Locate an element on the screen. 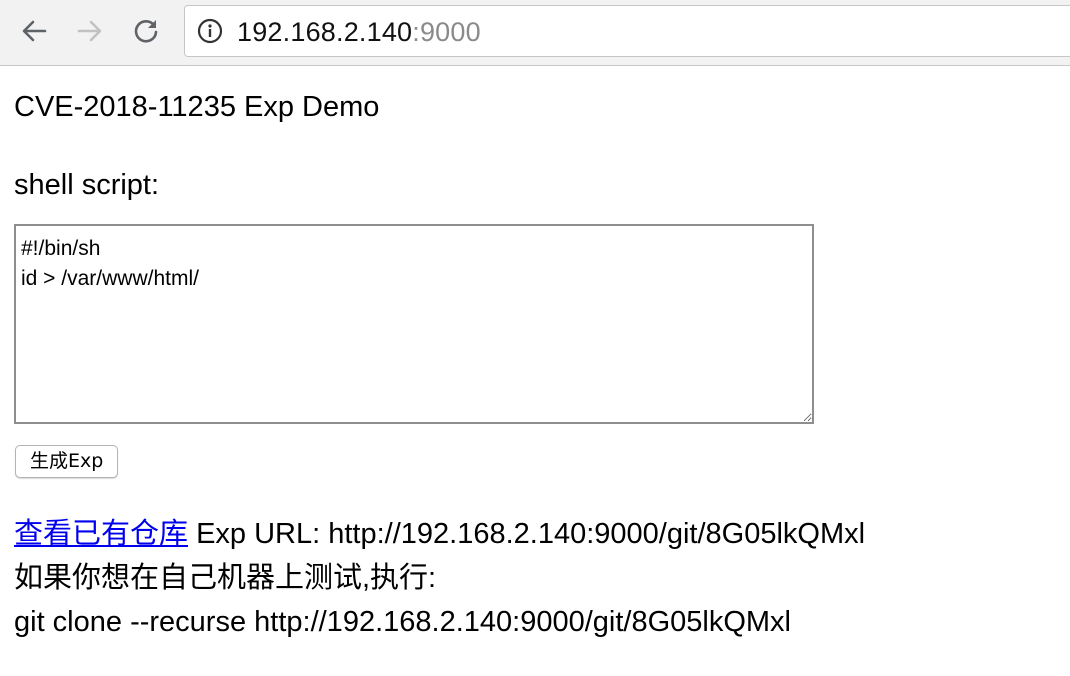 Image resolution: width=1070 pixels, height=676 pixels. script-label: shell script: is located at coordinates (87, 185).